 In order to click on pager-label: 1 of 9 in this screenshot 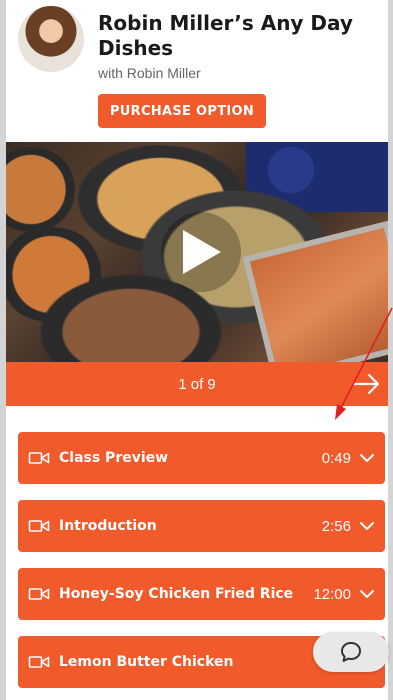, I will do `click(197, 384)`.